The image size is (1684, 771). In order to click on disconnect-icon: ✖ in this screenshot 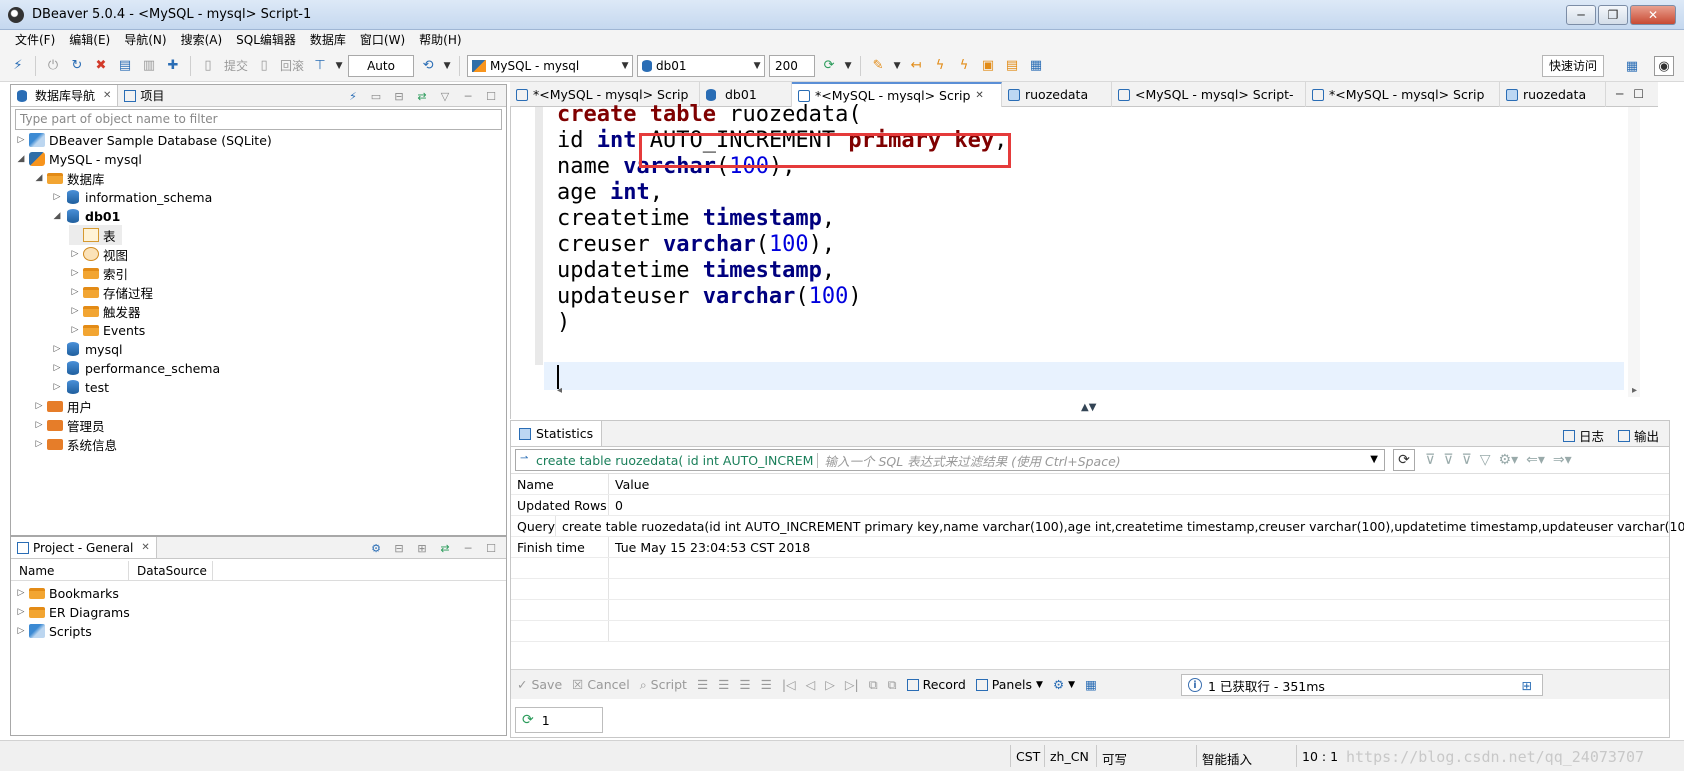, I will do `click(101, 66)`.